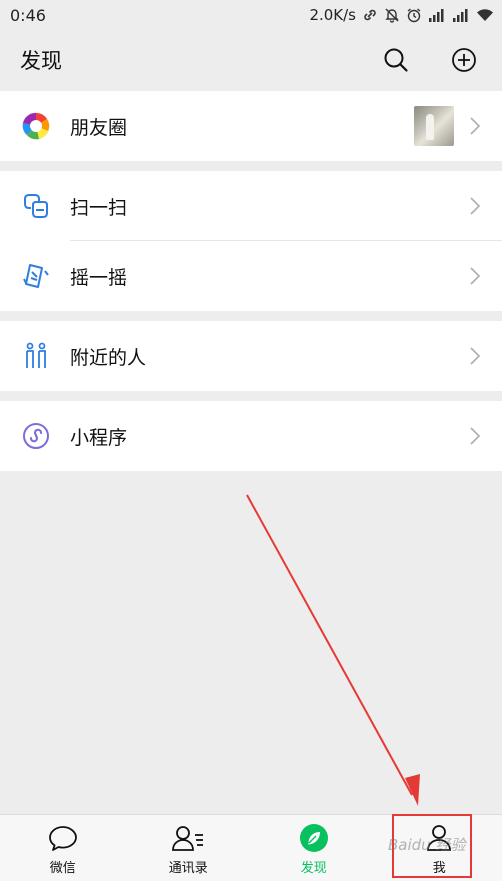 The height and width of the screenshot is (881, 502). I want to click on signal-icon, so click(436, 15).